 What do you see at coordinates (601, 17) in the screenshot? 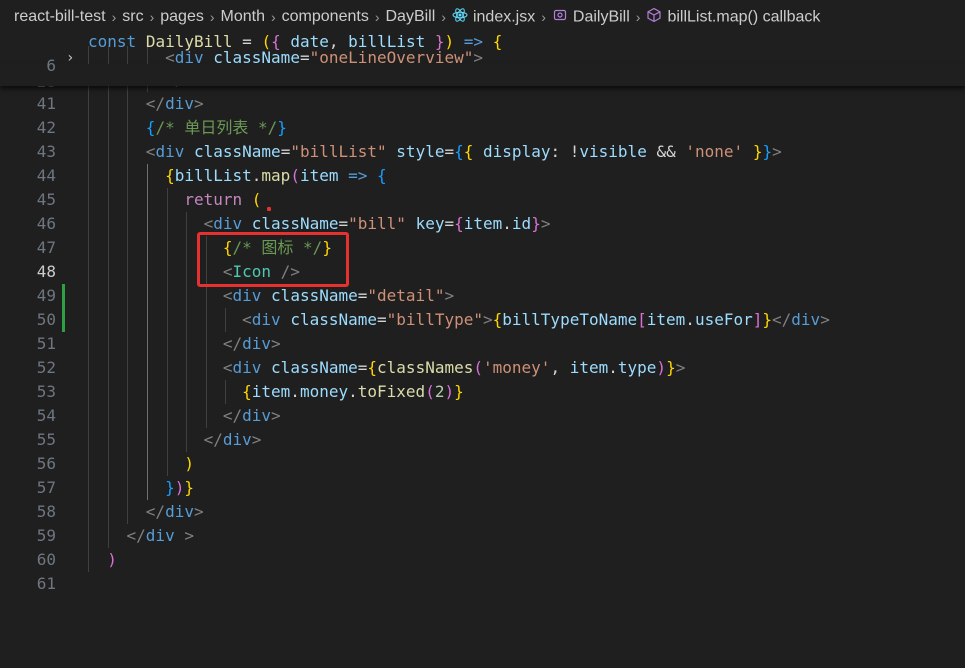
I see `breadcrumb-symbol-label: DailyBill` at bounding box center [601, 17].